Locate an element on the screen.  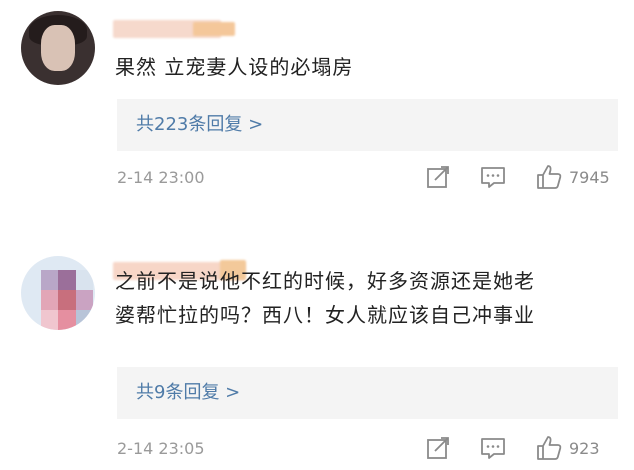
comment-text-line: 果然 立宠妻人设的必塌房 is located at coordinates (234, 67).